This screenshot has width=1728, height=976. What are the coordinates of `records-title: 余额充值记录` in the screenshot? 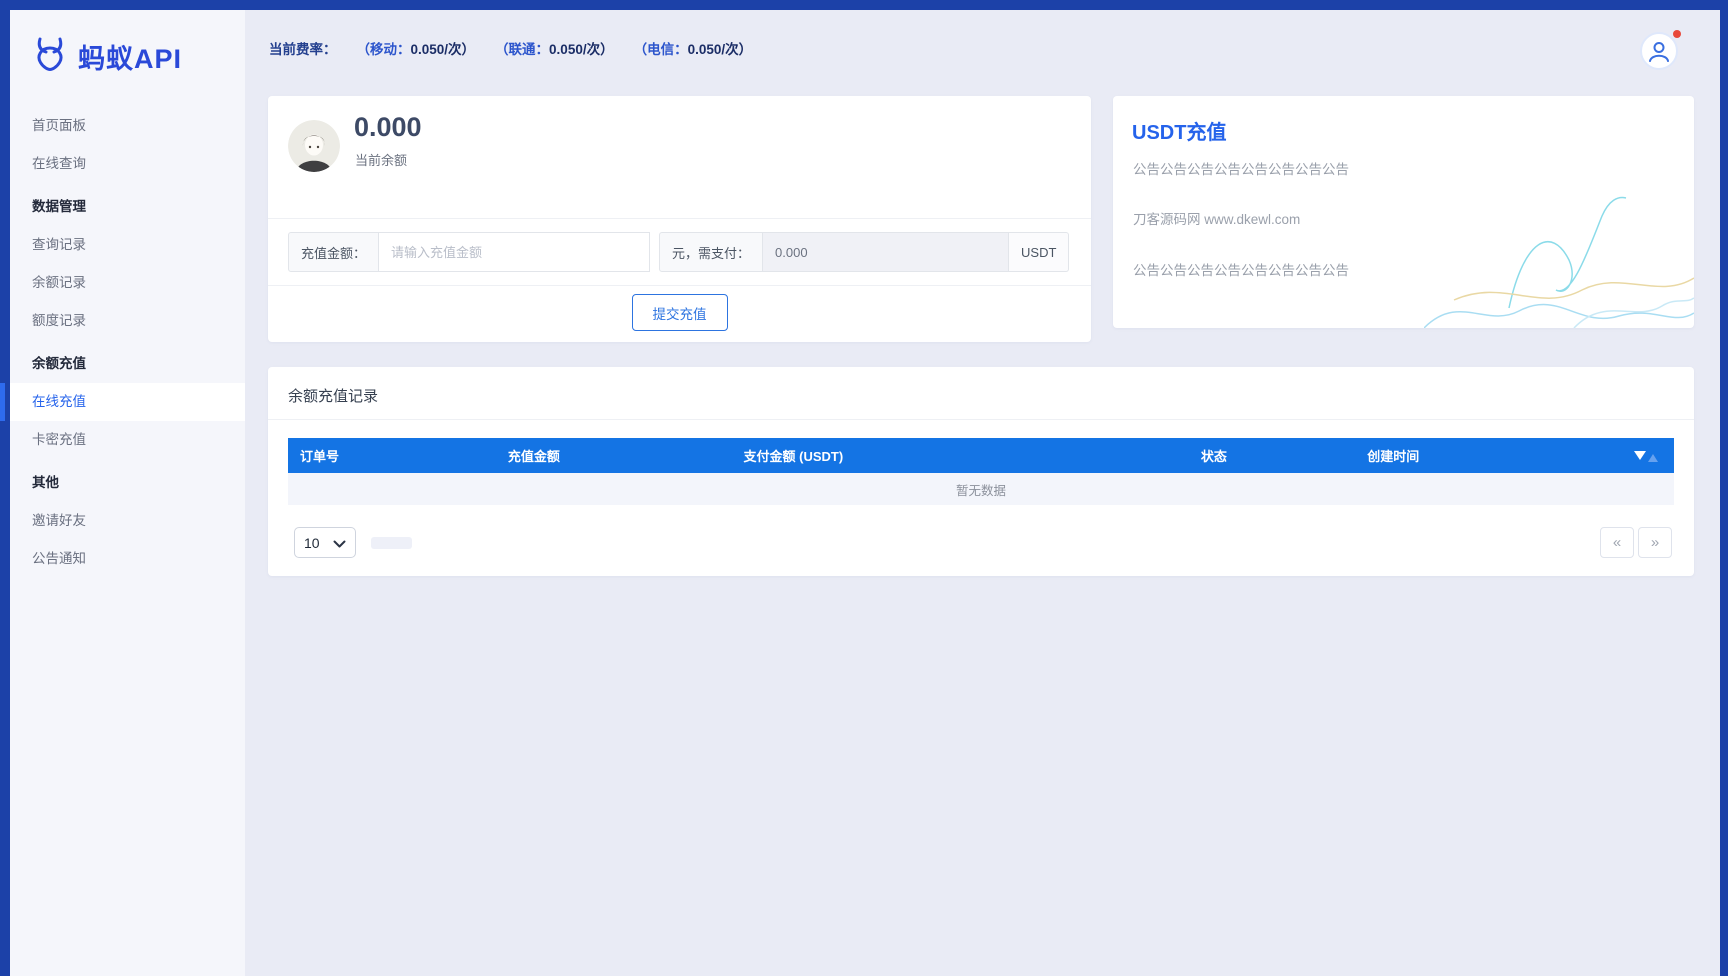 It's located at (333, 396).